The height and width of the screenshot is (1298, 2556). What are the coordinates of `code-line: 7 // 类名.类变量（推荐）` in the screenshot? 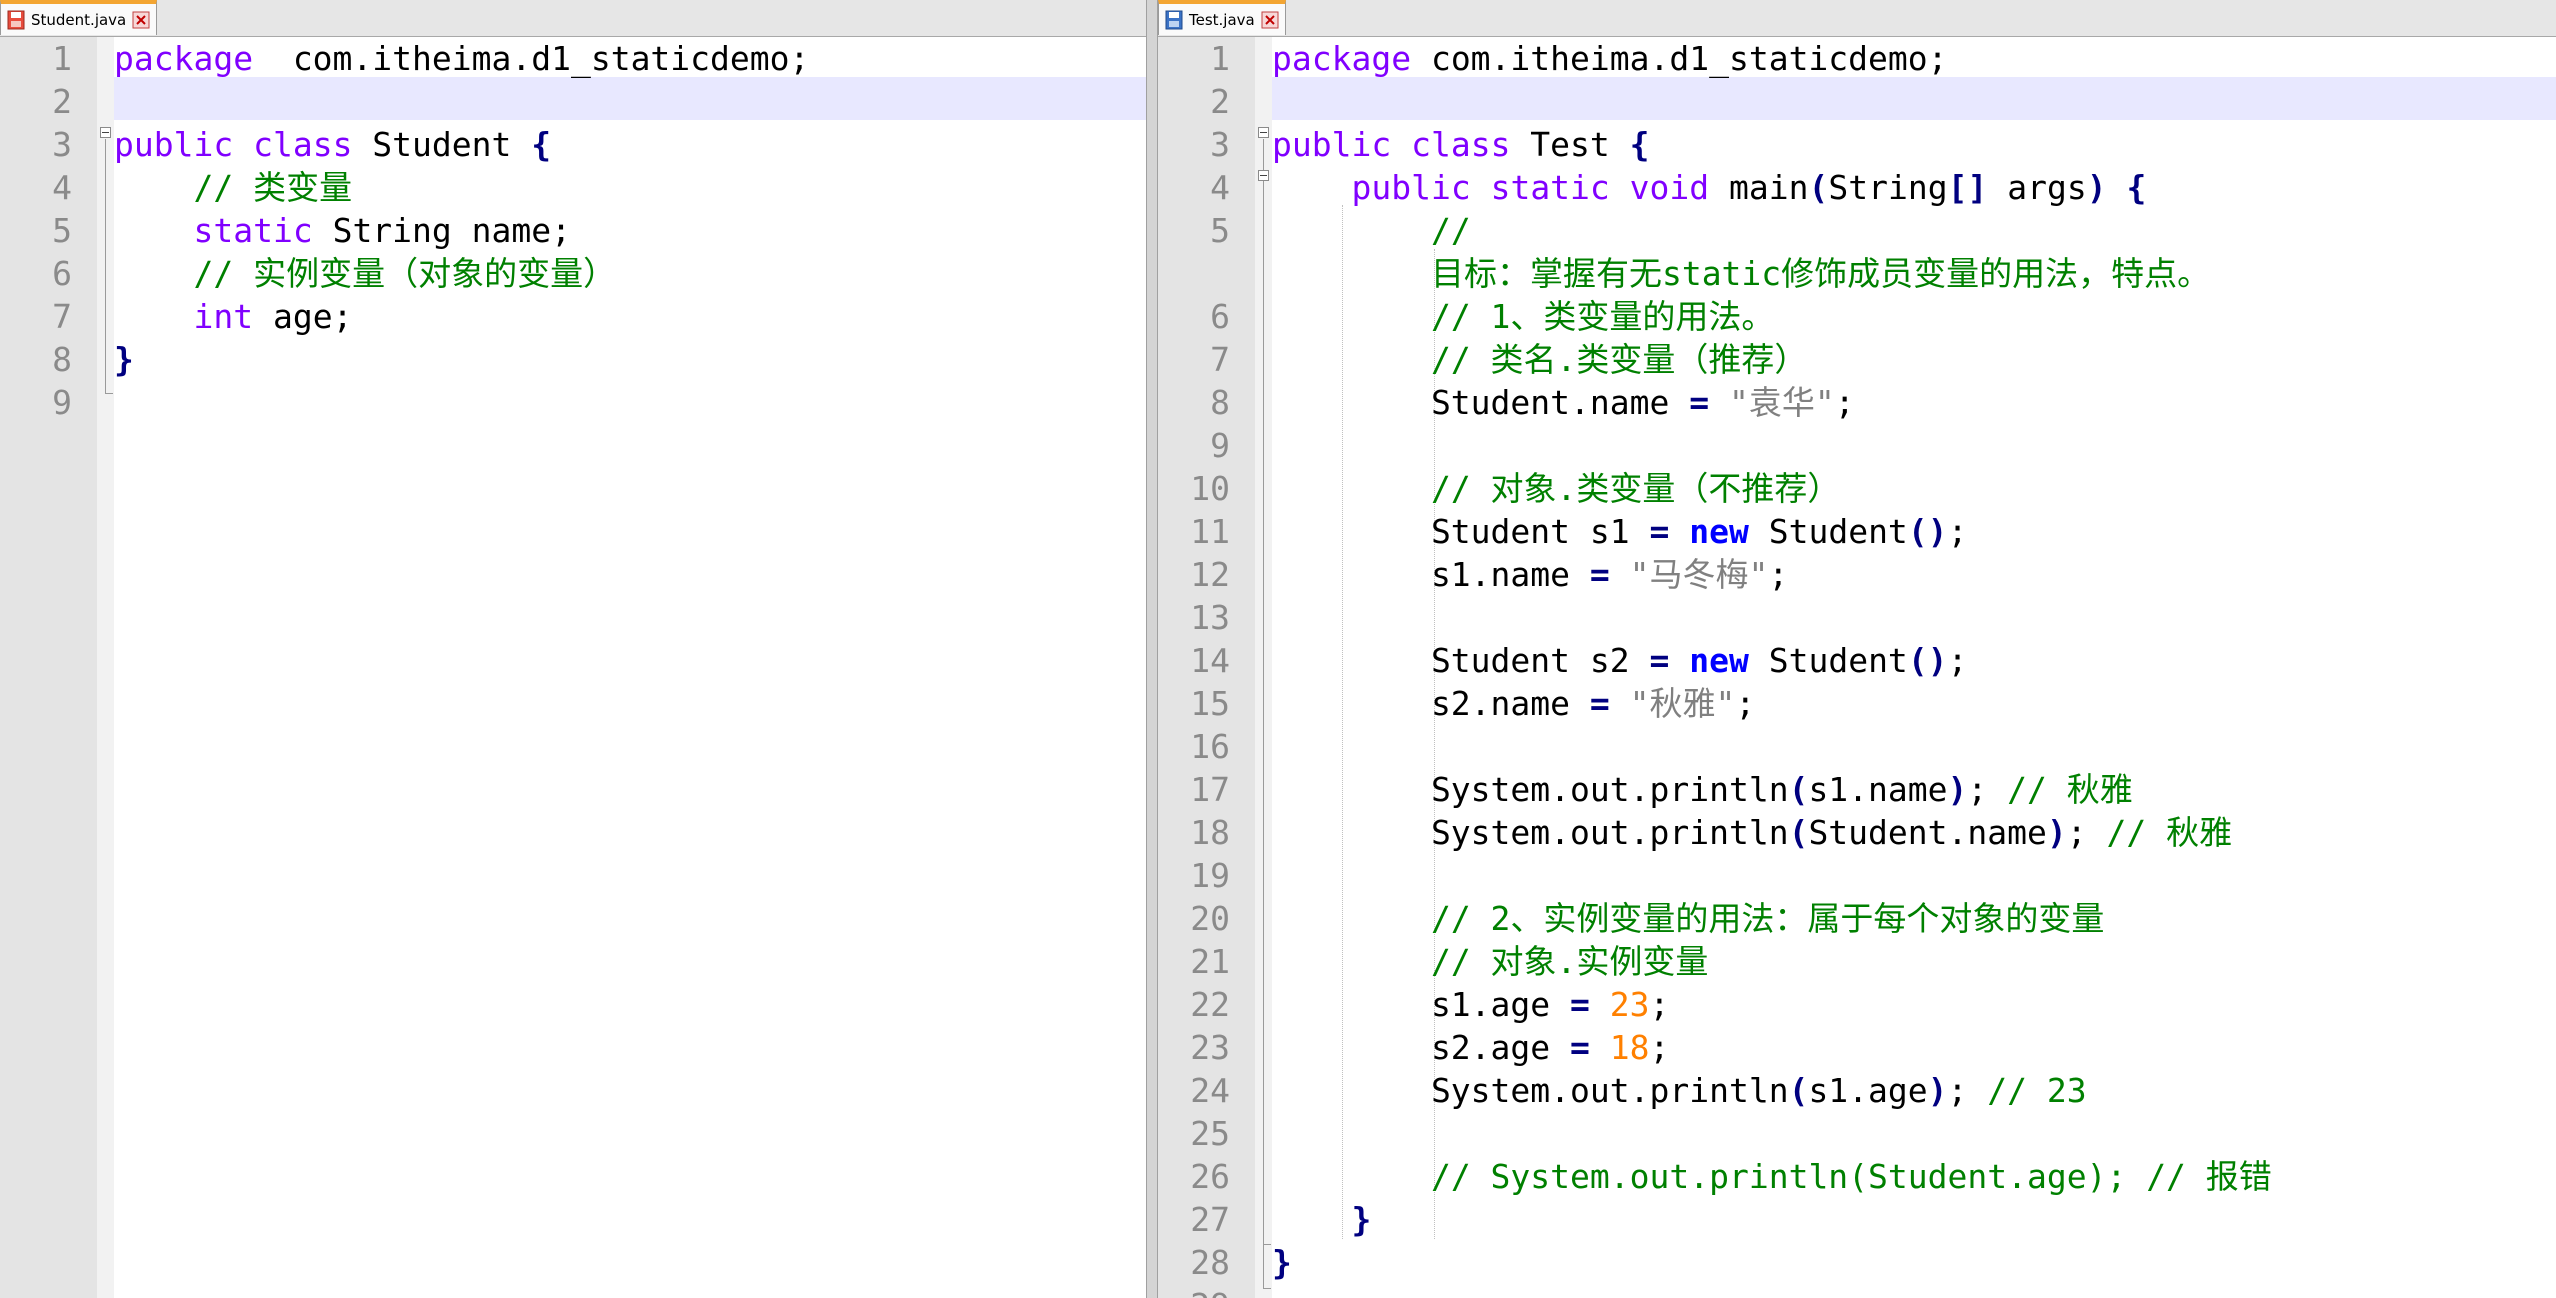 It's located at (1857, 359).